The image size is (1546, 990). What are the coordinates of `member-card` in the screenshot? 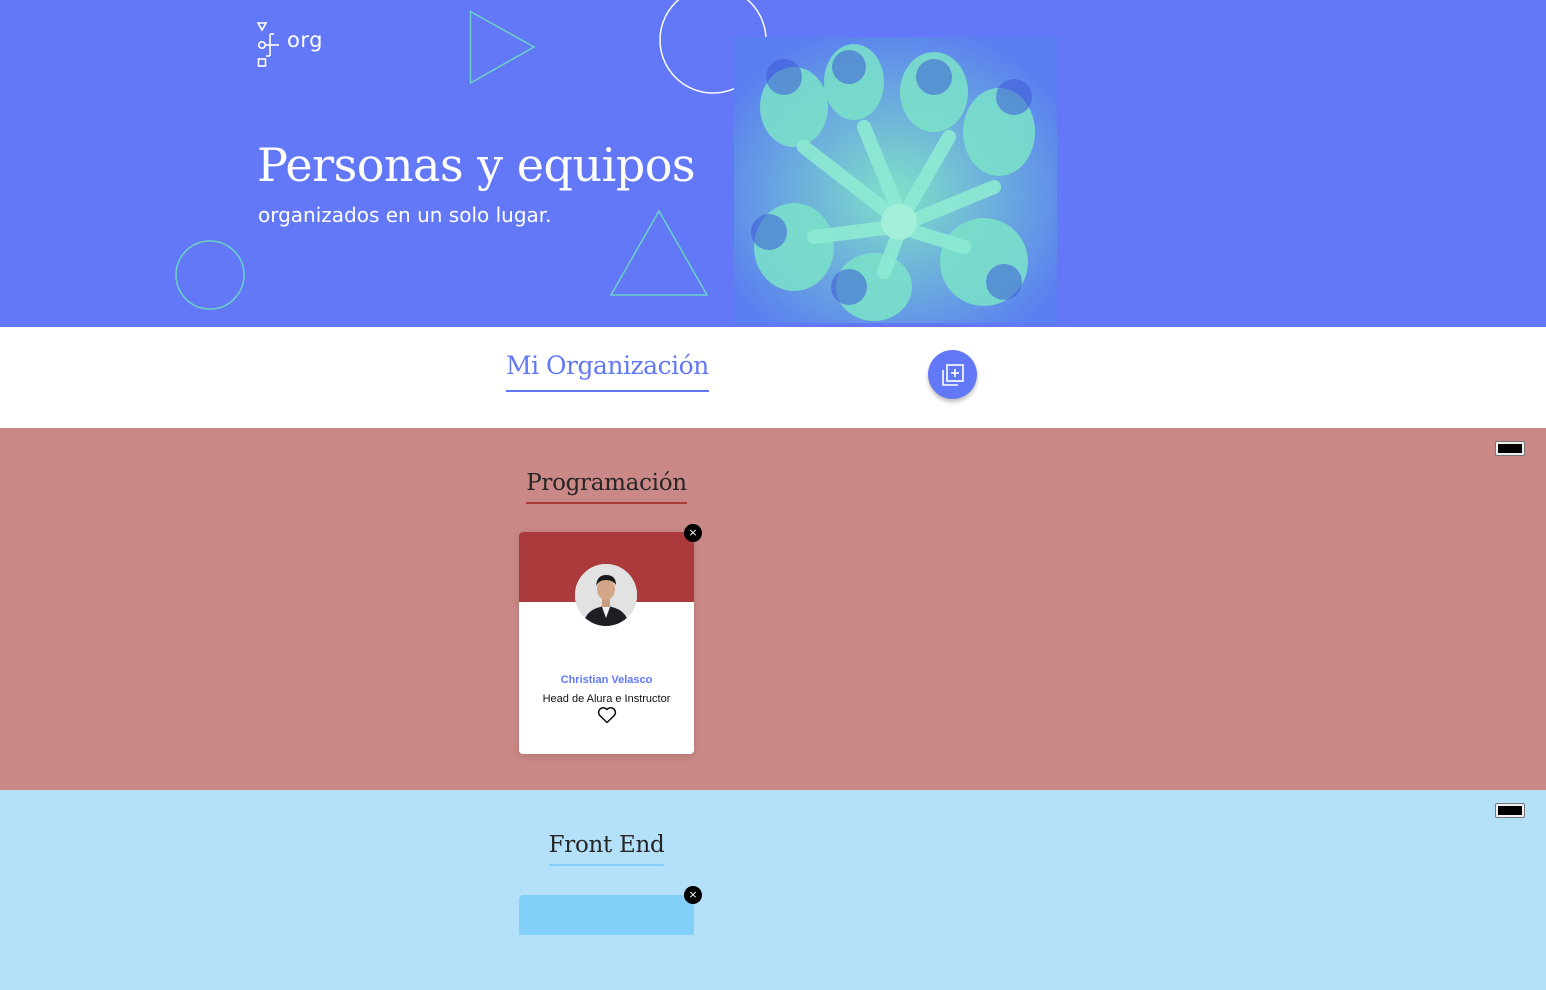 It's located at (606, 915).